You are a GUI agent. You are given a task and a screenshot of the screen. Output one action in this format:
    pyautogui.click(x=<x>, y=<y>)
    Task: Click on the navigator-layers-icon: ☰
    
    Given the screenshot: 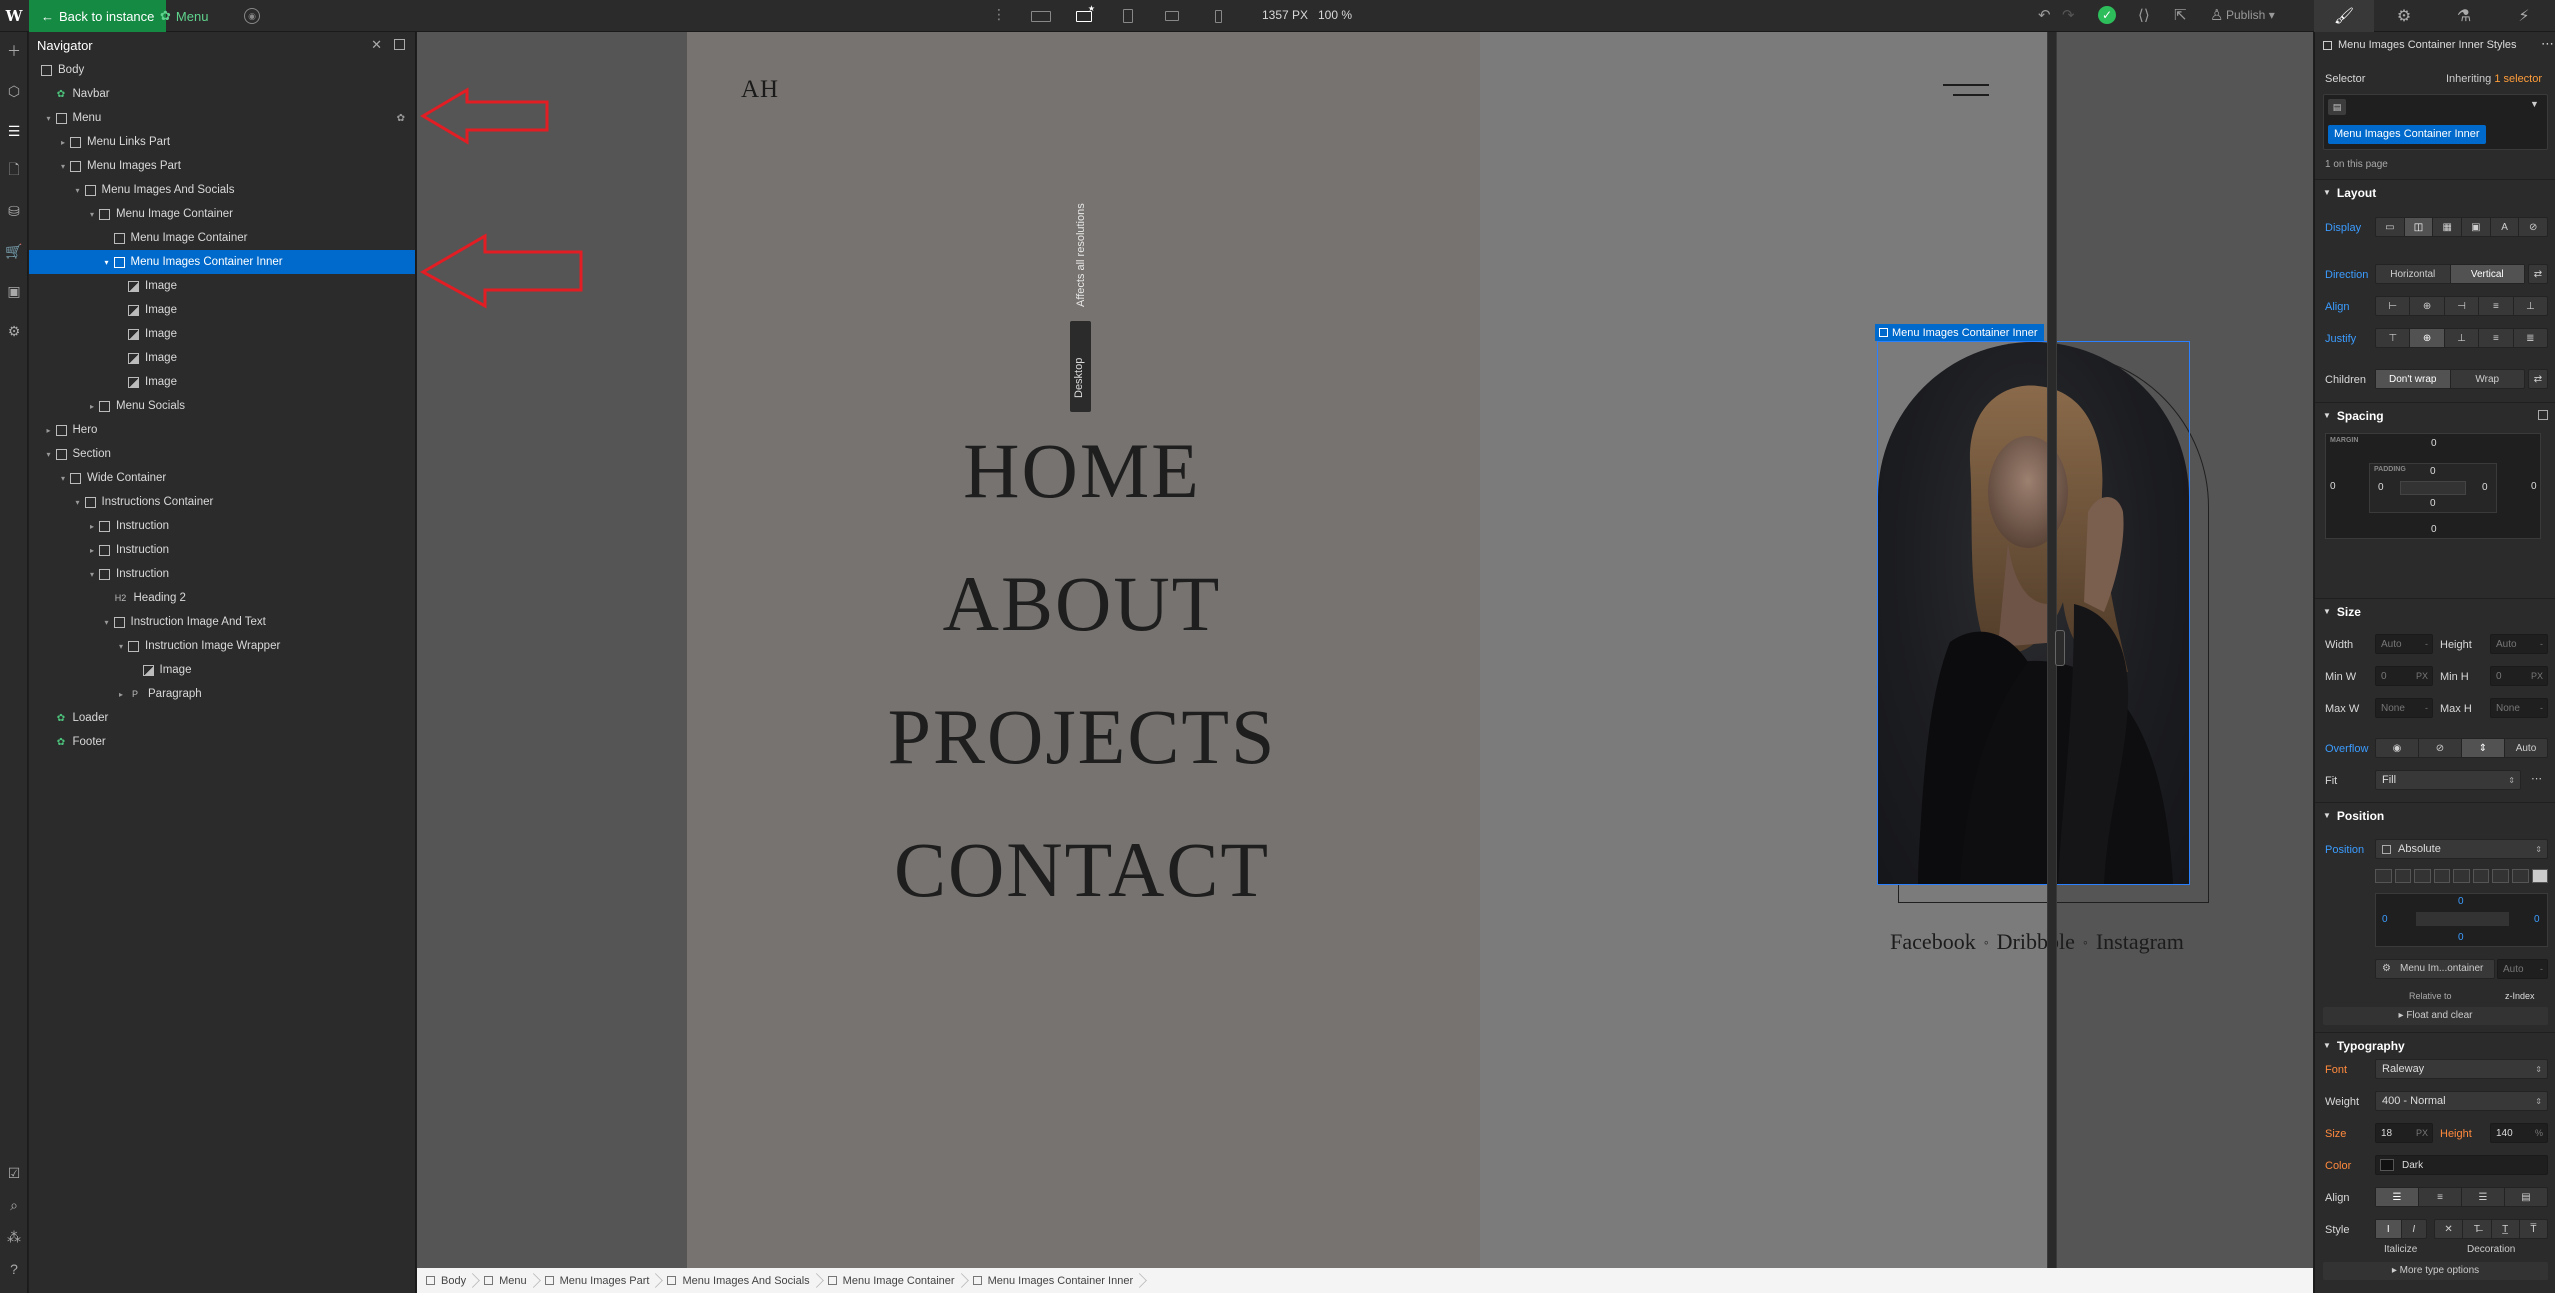 What is the action you would take?
    pyautogui.click(x=14, y=131)
    